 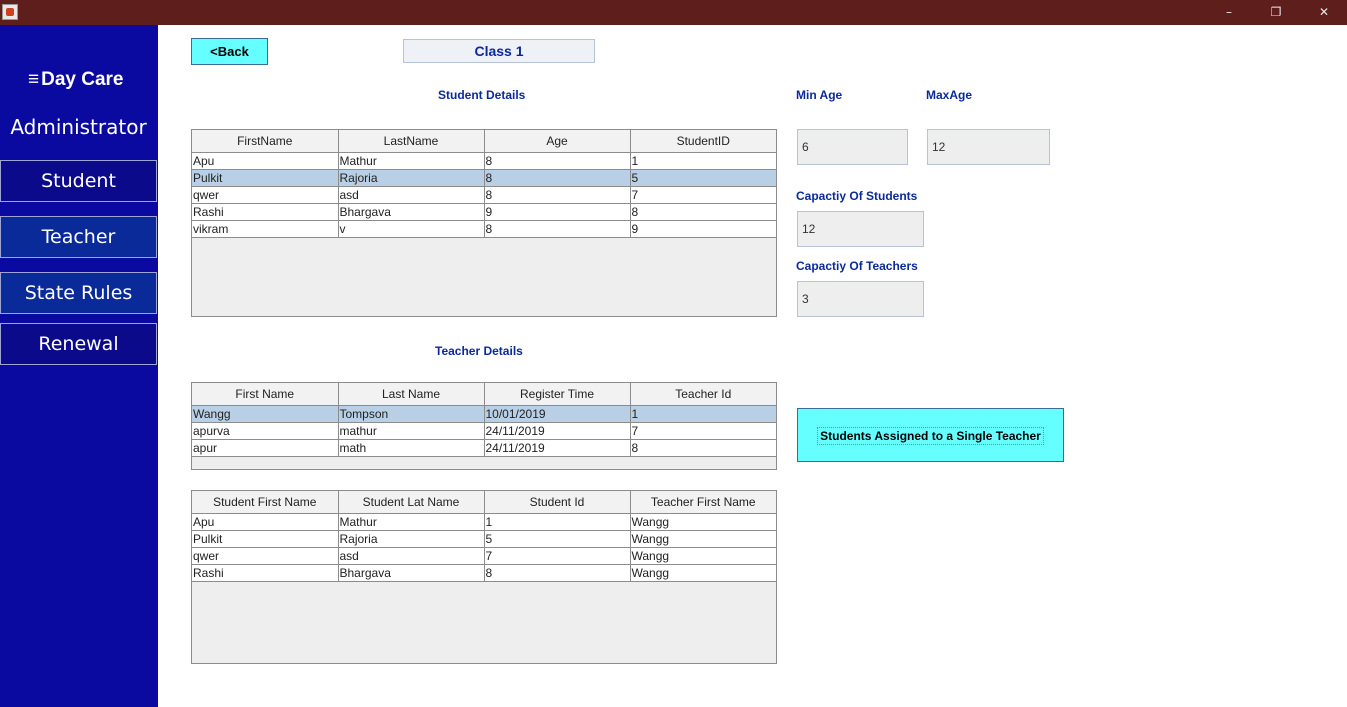 I want to click on table-row: apurva mathur 24/11/2019 7, so click(x=484, y=431).